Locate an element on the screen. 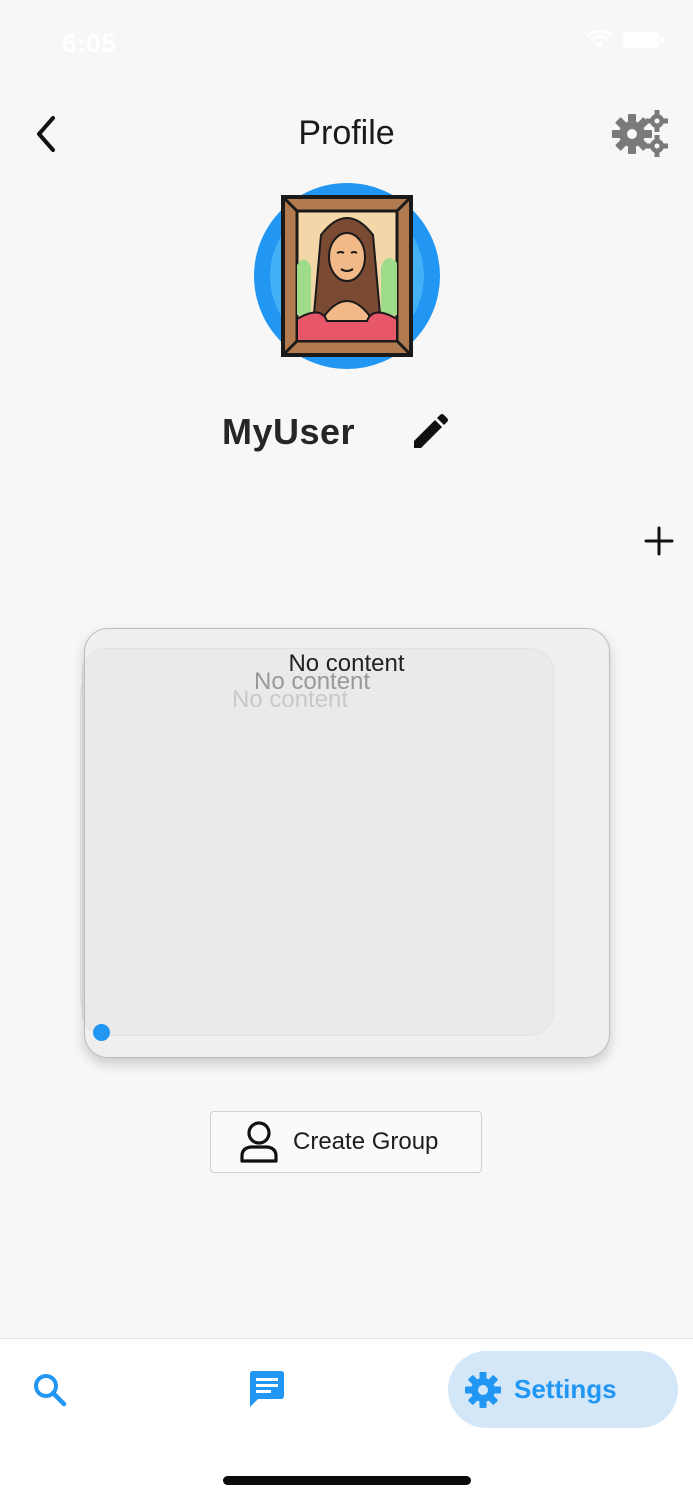 Image resolution: width=693 pixels, height=1501 pixels. username: MyUser is located at coordinates (289, 431).